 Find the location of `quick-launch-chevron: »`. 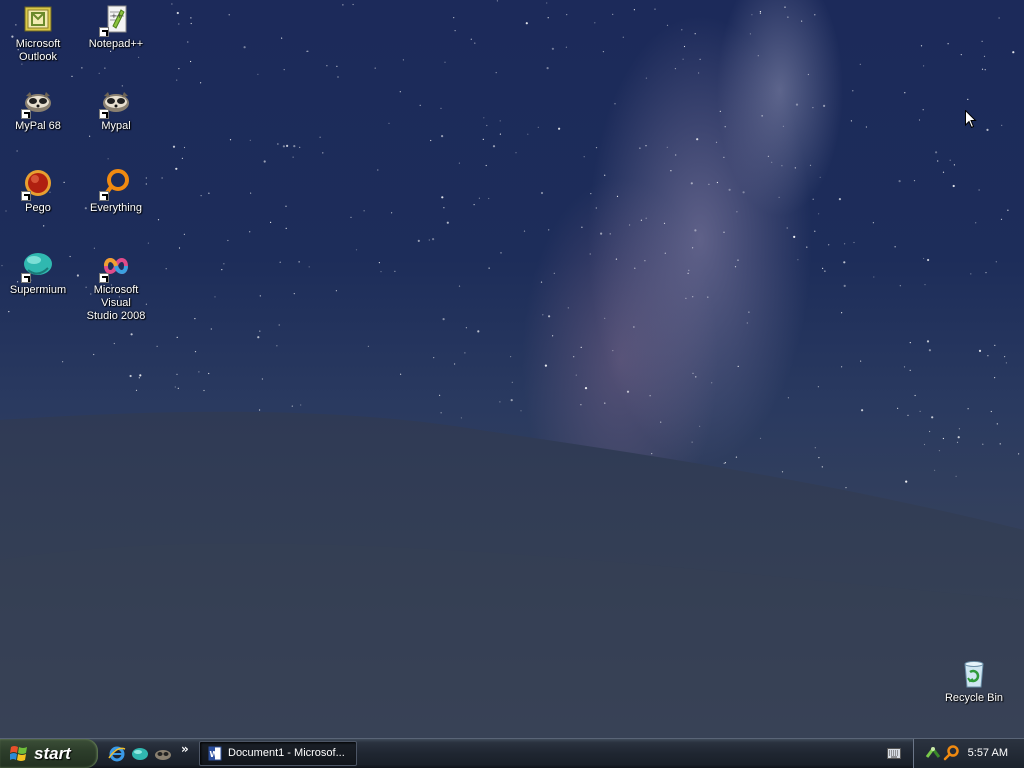

quick-launch-chevron: » is located at coordinates (185, 749).